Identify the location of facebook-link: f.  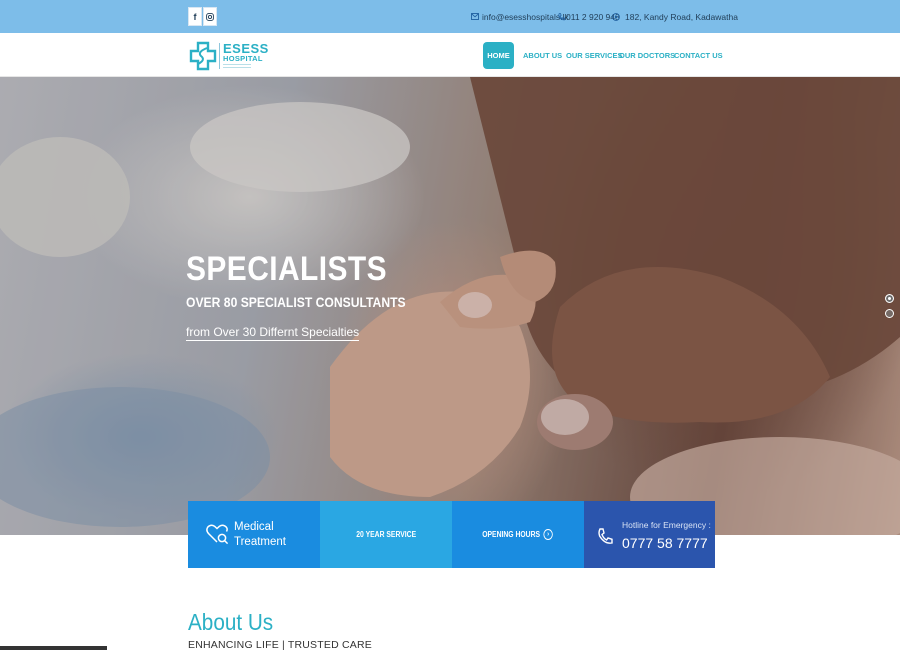
(195, 16).